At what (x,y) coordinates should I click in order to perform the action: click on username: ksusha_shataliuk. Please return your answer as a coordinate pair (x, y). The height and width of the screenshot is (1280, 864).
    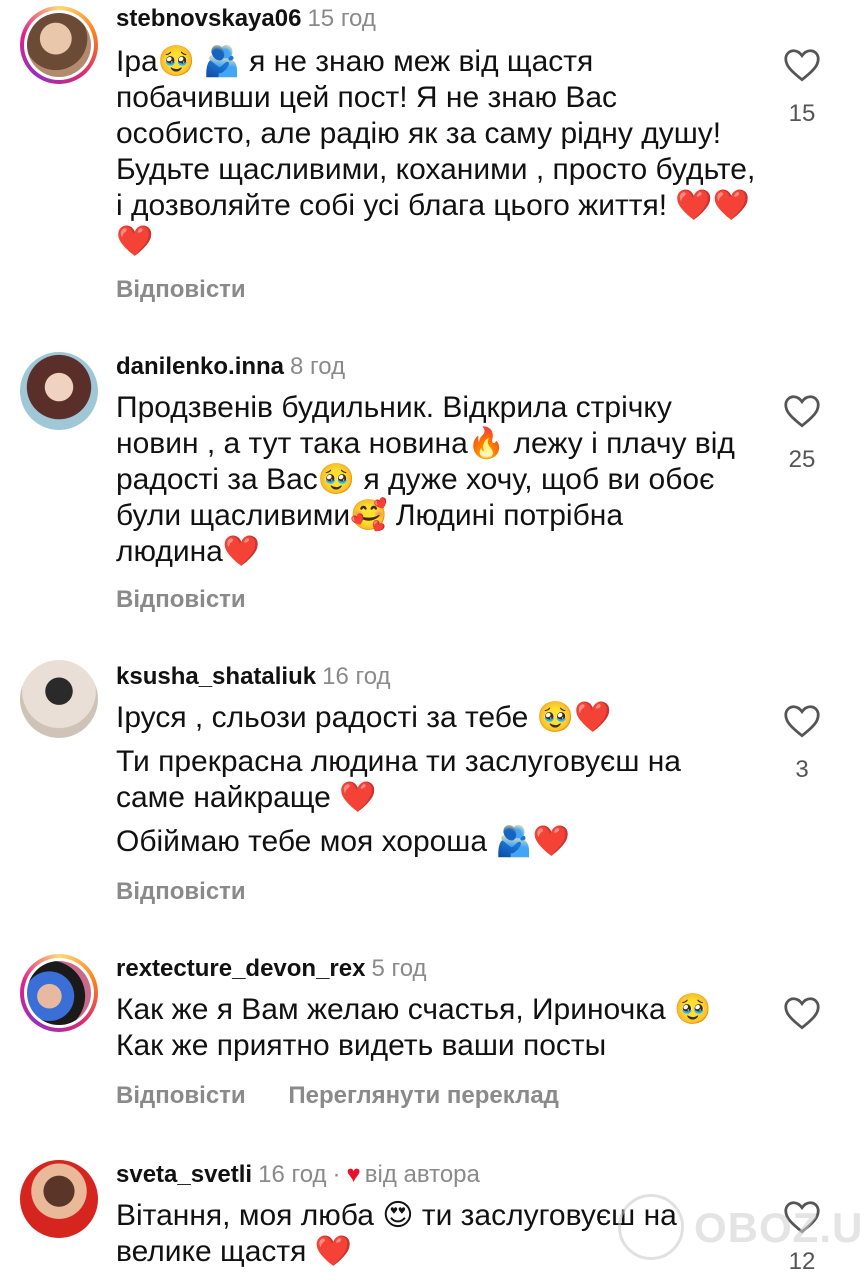
    Looking at the image, I should click on (216, 676).